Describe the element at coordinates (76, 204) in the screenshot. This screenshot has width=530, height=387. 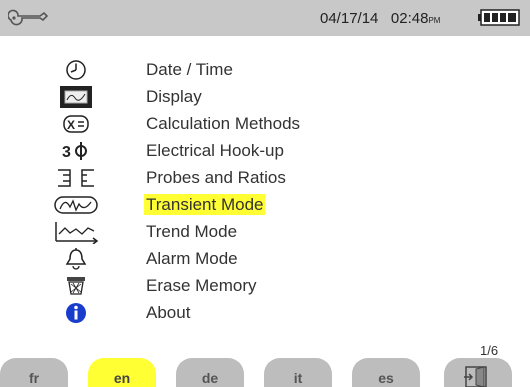
I see `transient-icon` at that location.